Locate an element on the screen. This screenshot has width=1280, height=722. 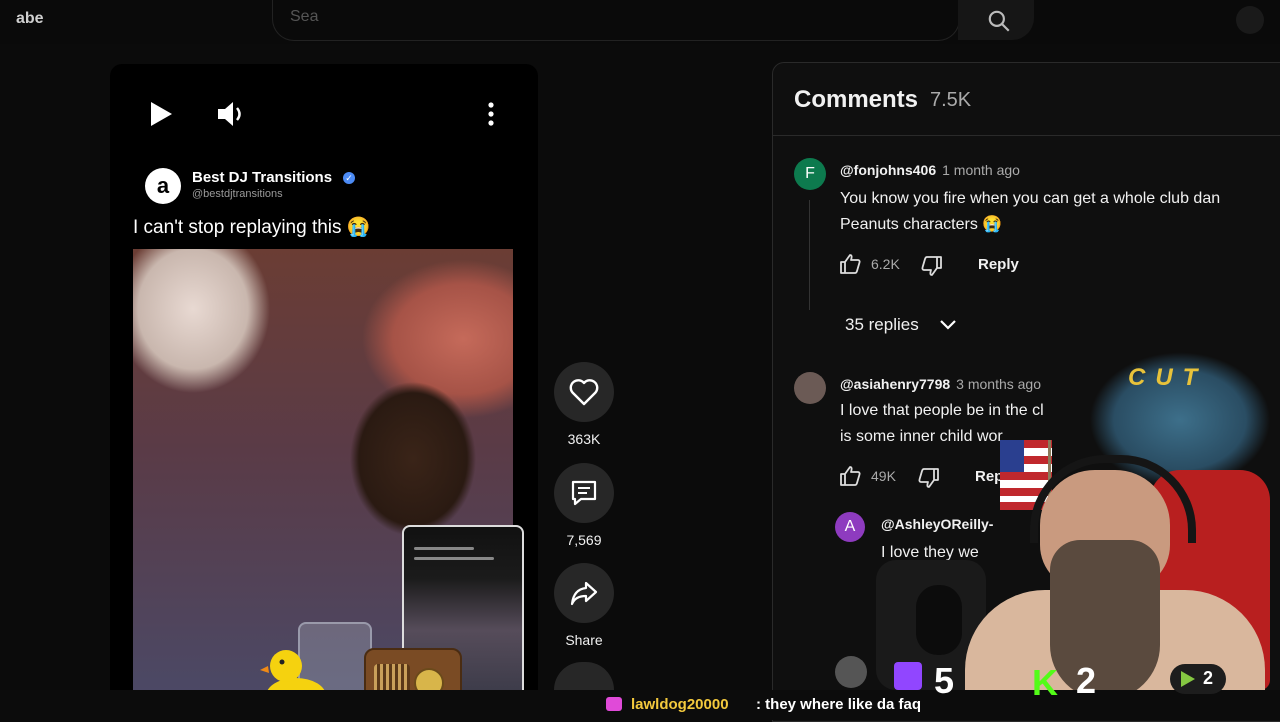
show-replies-button: 35 replies is located at coordinates (882, 325).